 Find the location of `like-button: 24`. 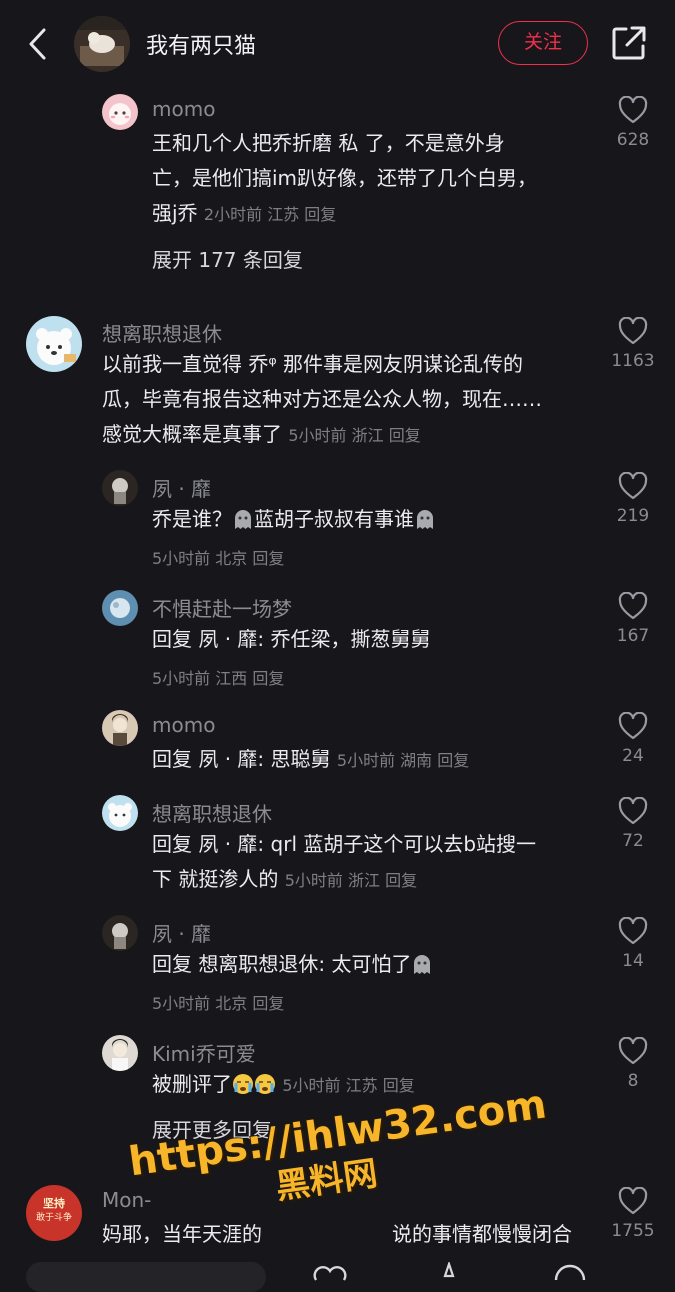

like-button: 24 is located at coordinates (633, 739).